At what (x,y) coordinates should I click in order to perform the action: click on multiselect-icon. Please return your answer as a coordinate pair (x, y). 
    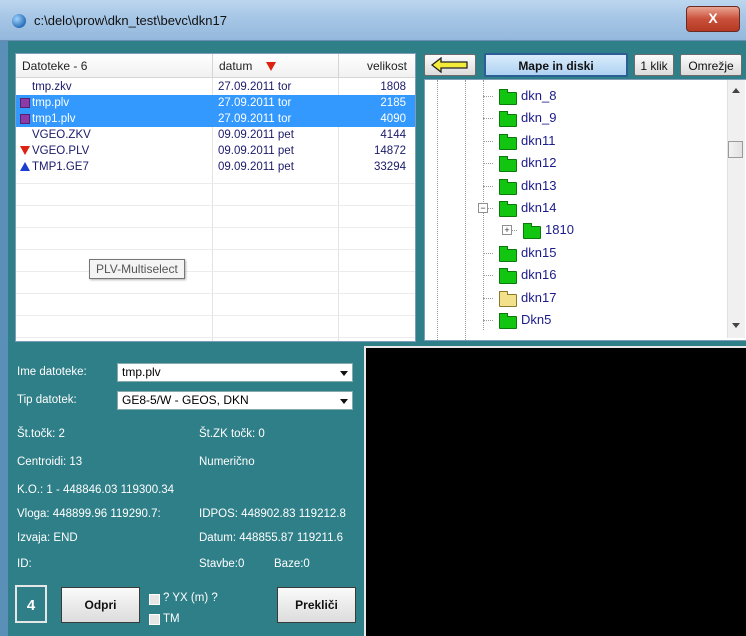
    Looking at the image, I should click on (25, 118).